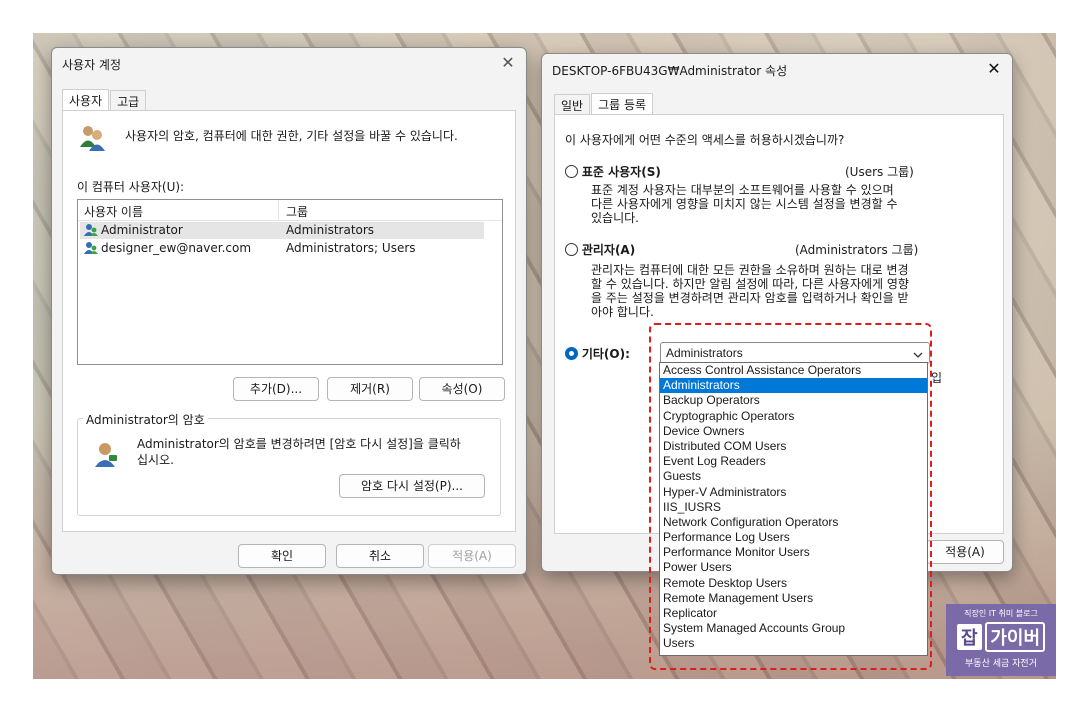 This screenshot has width=1088, height=712. Describe the element at coordinates (793, 370) in the screenshot. I see `dropdown-option: Access Control Assistance Operators` at that location.